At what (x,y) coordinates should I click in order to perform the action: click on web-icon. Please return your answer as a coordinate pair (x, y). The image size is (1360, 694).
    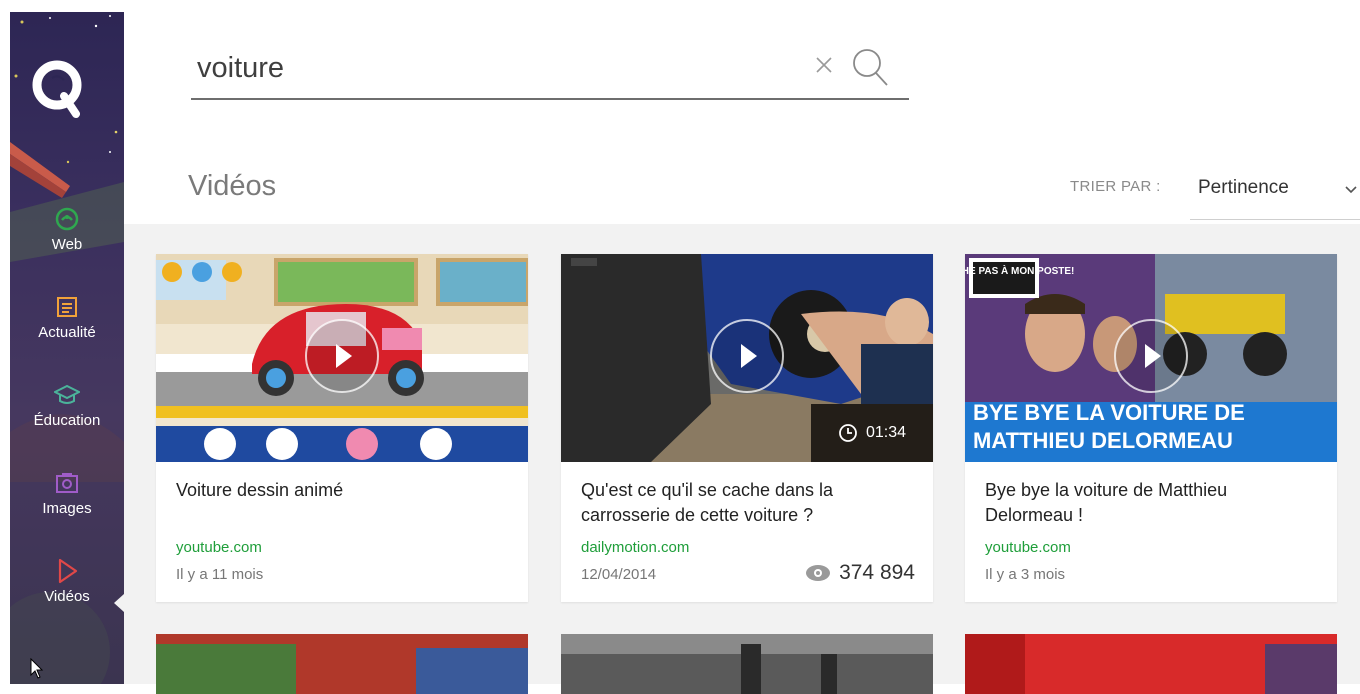
    Looking at the image, I should click on (67, 219).